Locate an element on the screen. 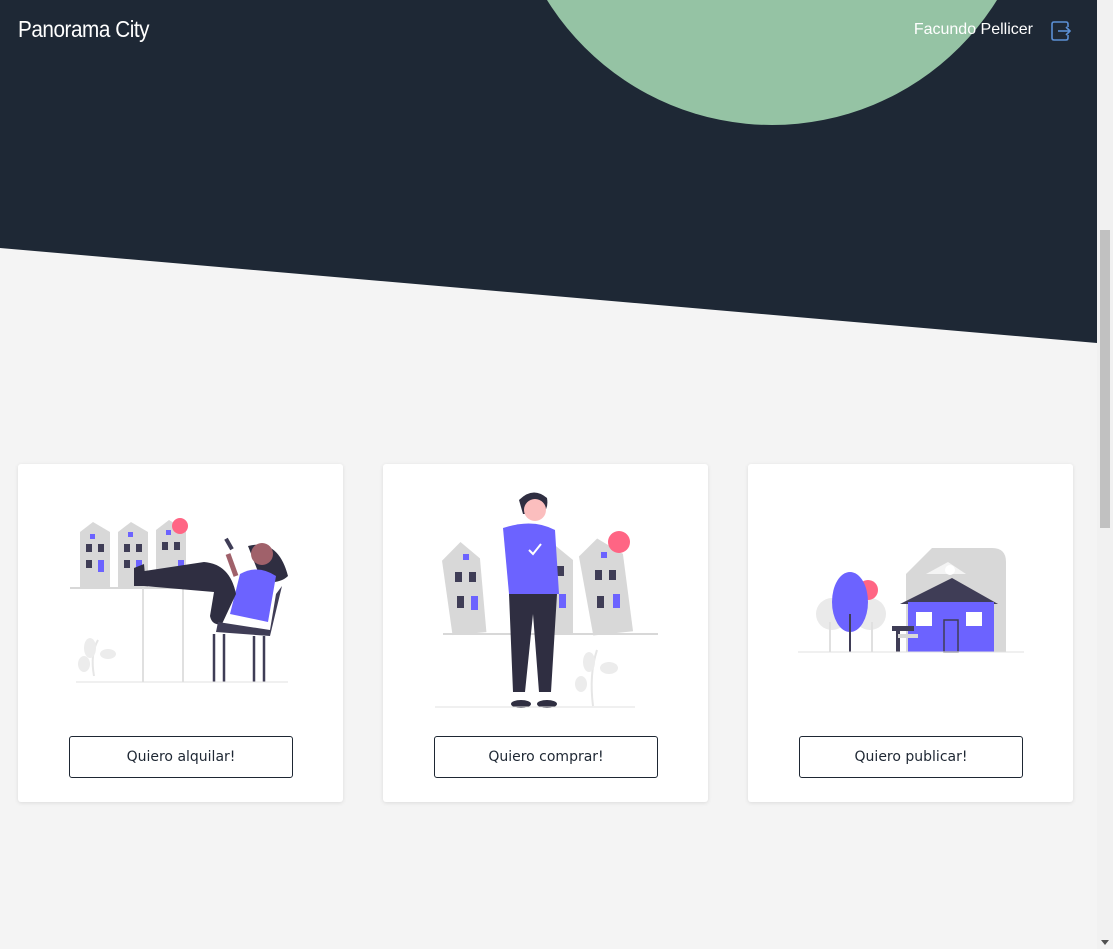 The width and height of the screenshot is (1113, 949). logout-icon is located at coordinates (1061, 31).